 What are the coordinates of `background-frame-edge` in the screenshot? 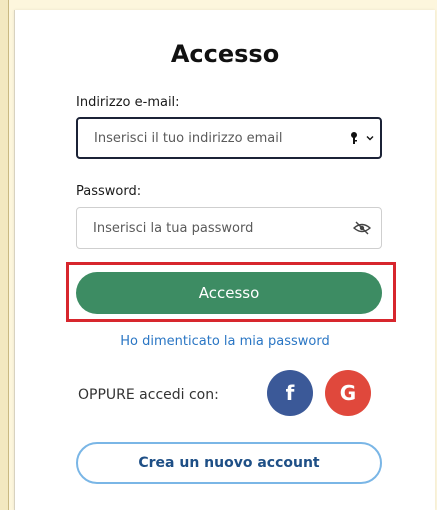 It's located at (4, 255).